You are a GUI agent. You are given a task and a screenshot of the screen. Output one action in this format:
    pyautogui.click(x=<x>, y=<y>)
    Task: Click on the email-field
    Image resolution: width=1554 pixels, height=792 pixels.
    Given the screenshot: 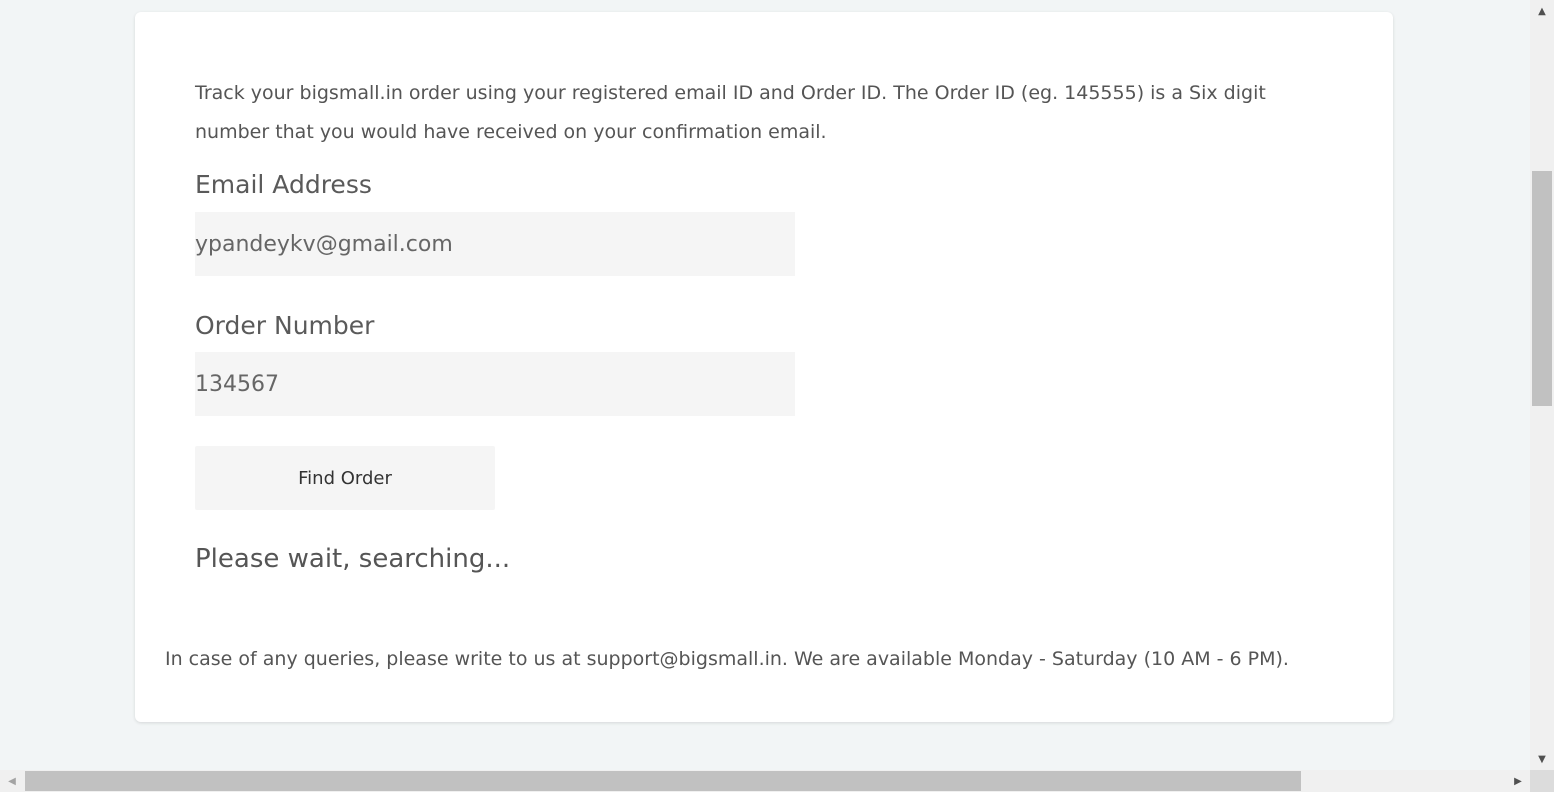 What is the action you would take?
    pyautogui.click(x=495, y=244)
    